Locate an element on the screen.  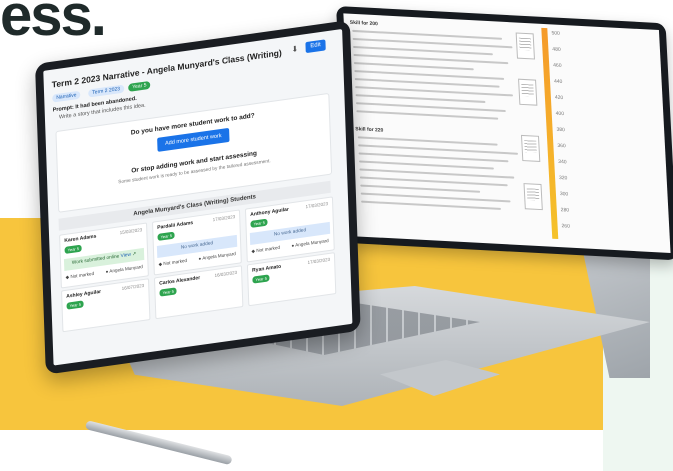
scale-tick-label: 480 is located at coordinates (556, 49).